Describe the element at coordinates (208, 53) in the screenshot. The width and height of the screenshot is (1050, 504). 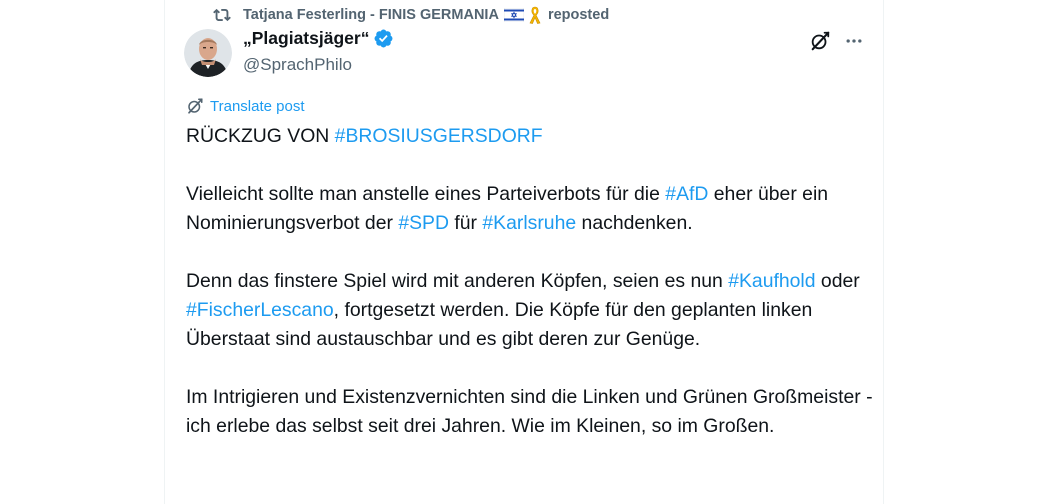
I see `avatar` at that location.